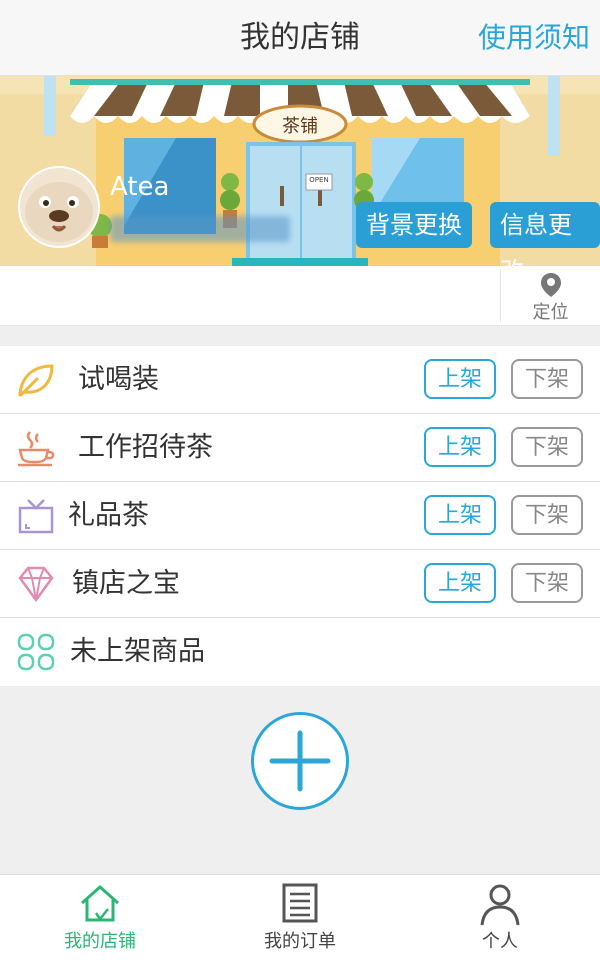 The width and height of the screenshot is (600, 960). Describe the element at coordinates (545, 234) in the screenshot. I see `change-info-button: 信息更改` at that location.